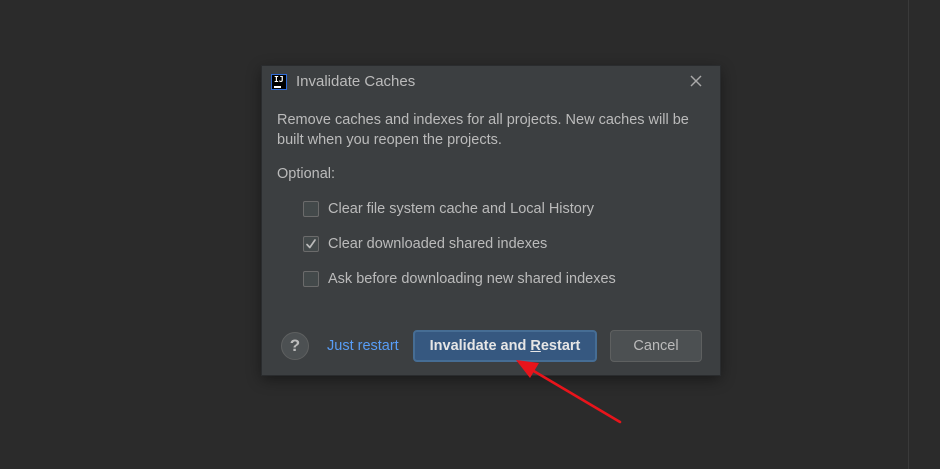  What do you see at coordinates (656, 346) in the screenshot?
I see `cancel-button: Cancel` at bounding box center [656, 346].